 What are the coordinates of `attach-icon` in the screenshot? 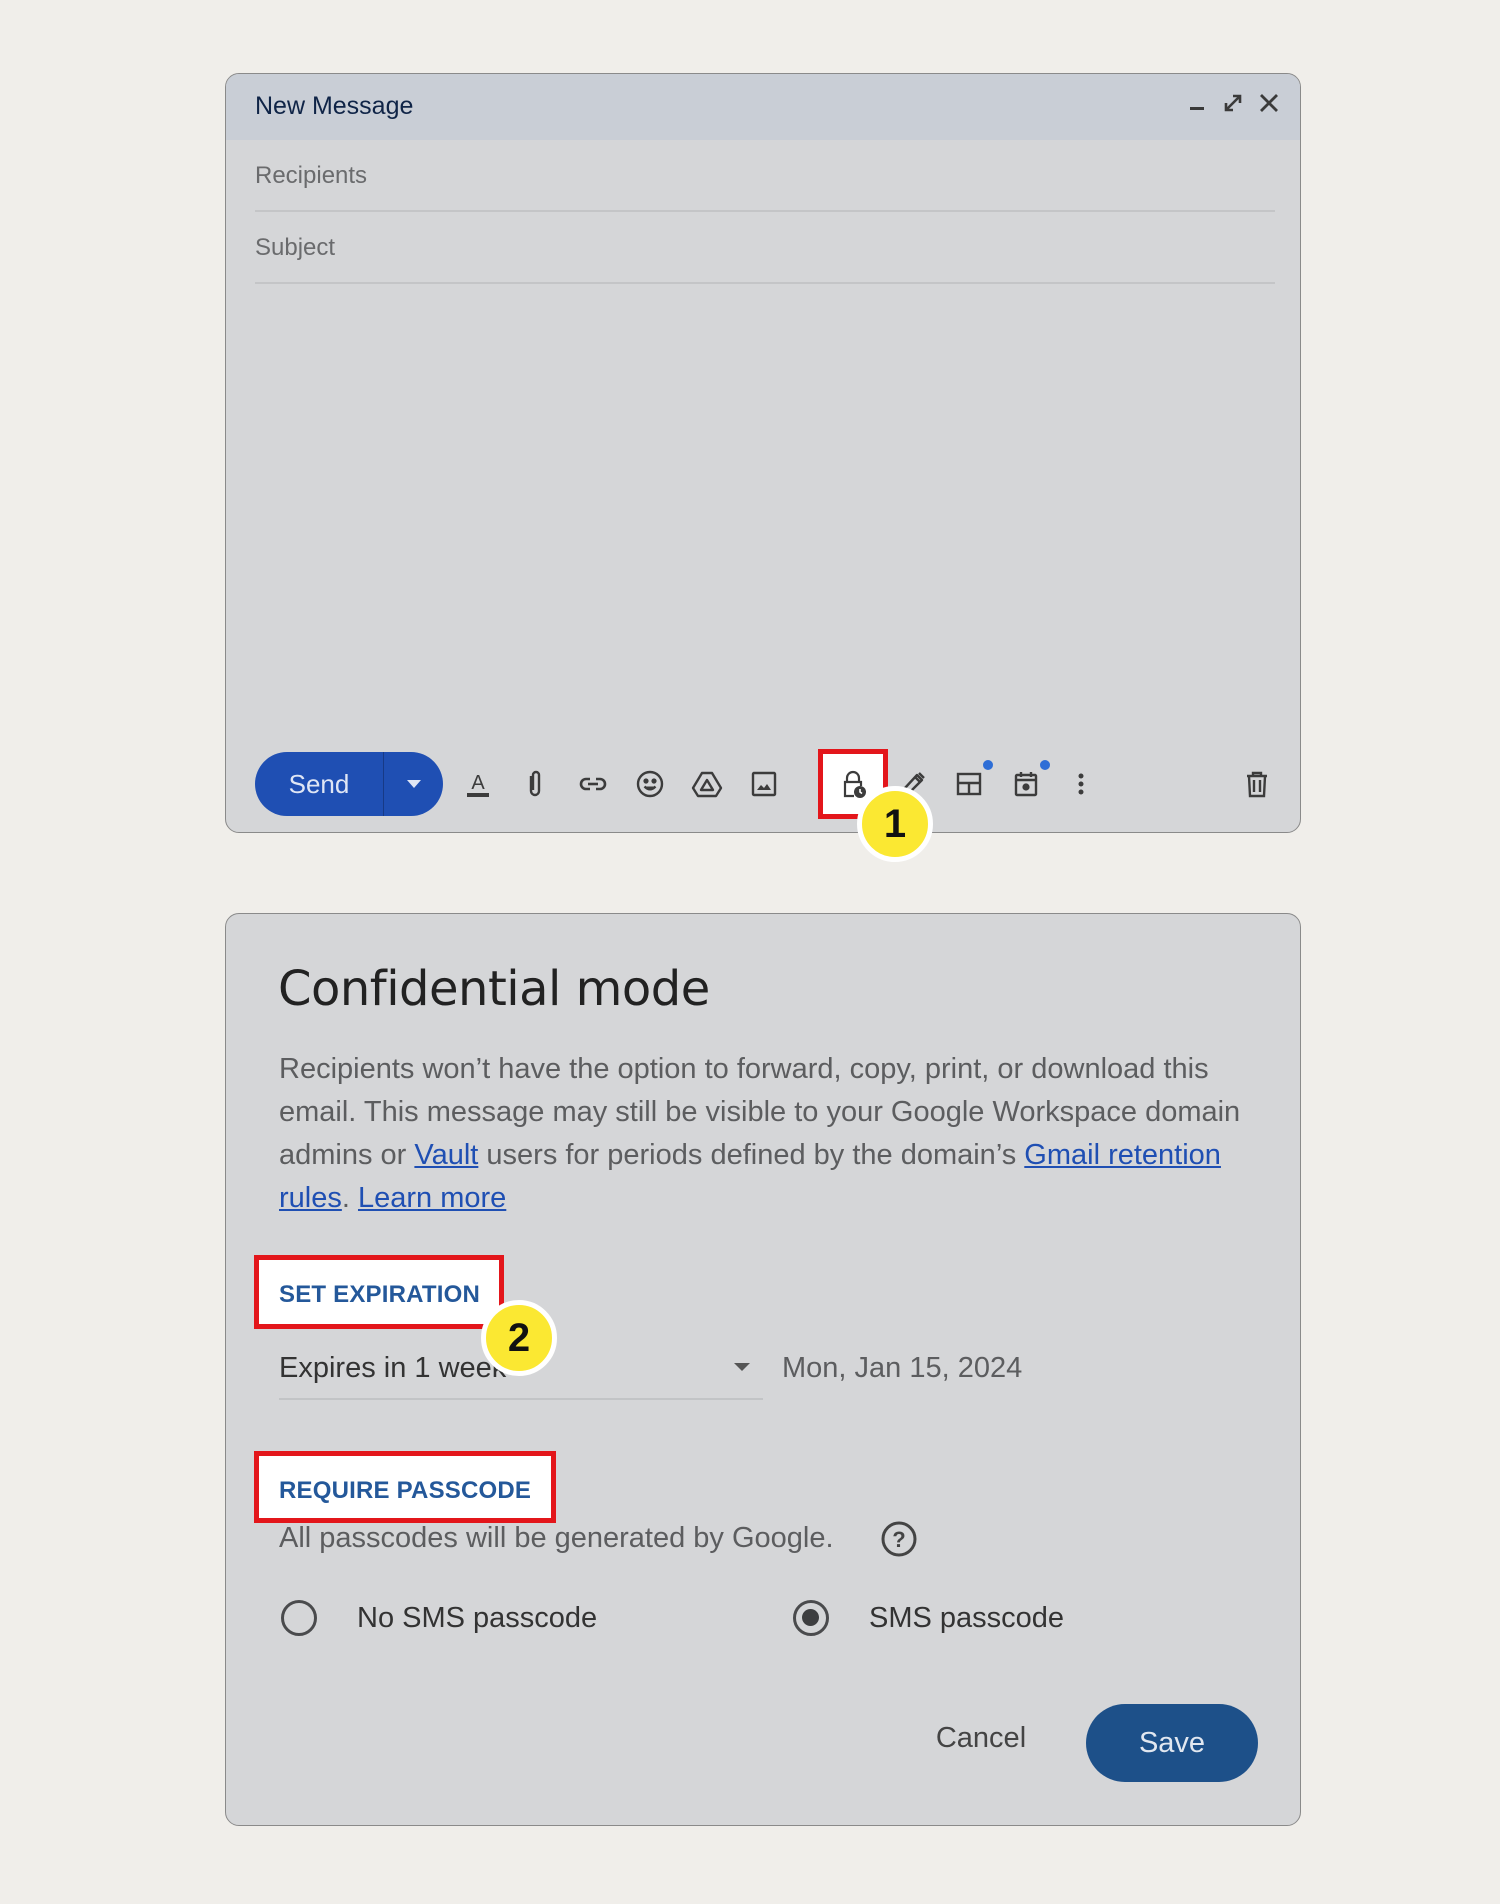 It's located at (535, 784).